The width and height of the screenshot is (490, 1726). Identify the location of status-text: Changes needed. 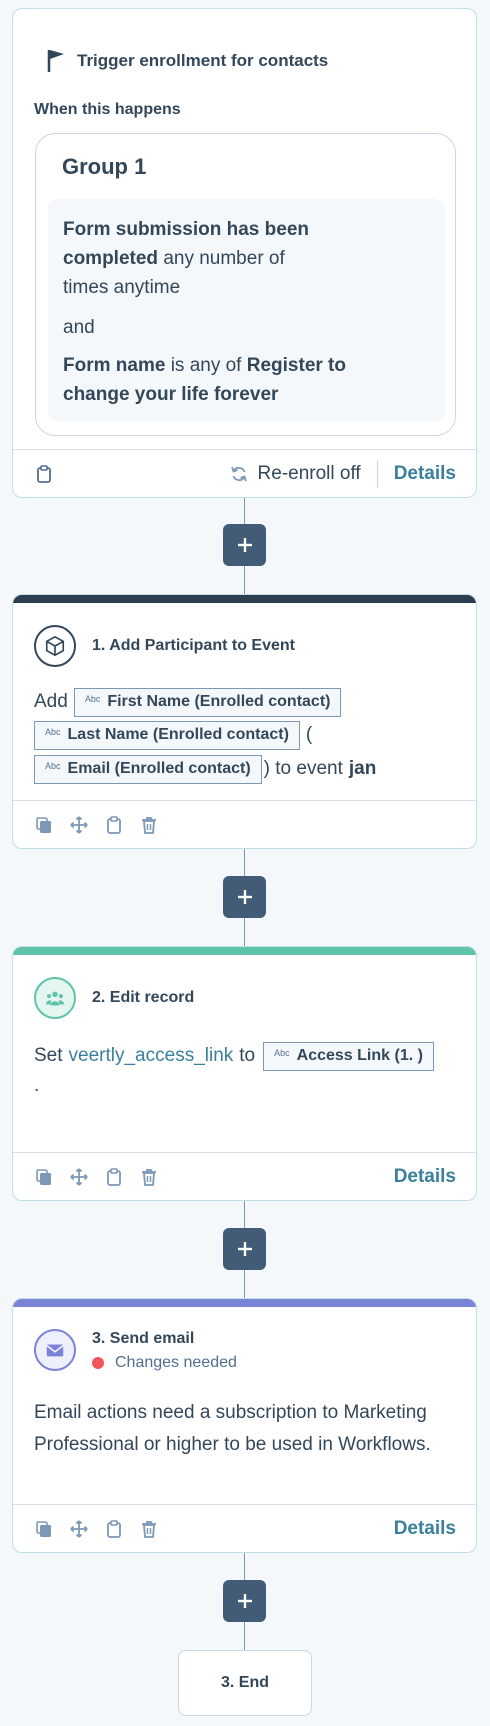
(176, 1362).